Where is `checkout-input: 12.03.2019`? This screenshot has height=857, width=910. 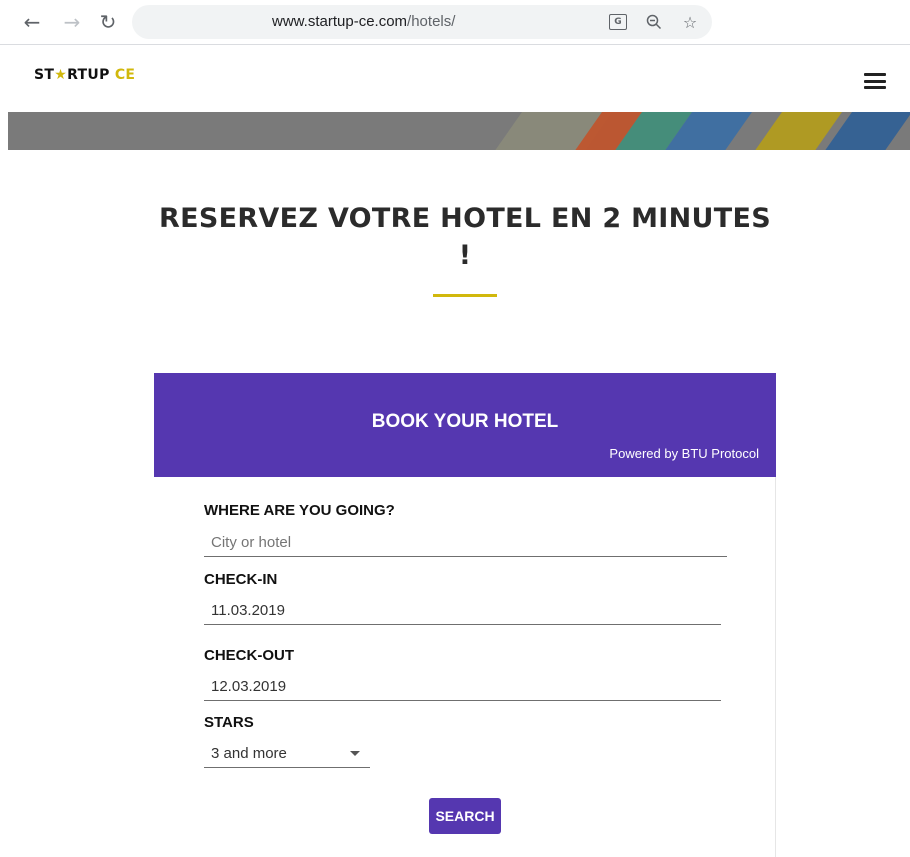 checkout-input: 12.03.2019 is located at coordinates (462, 687).